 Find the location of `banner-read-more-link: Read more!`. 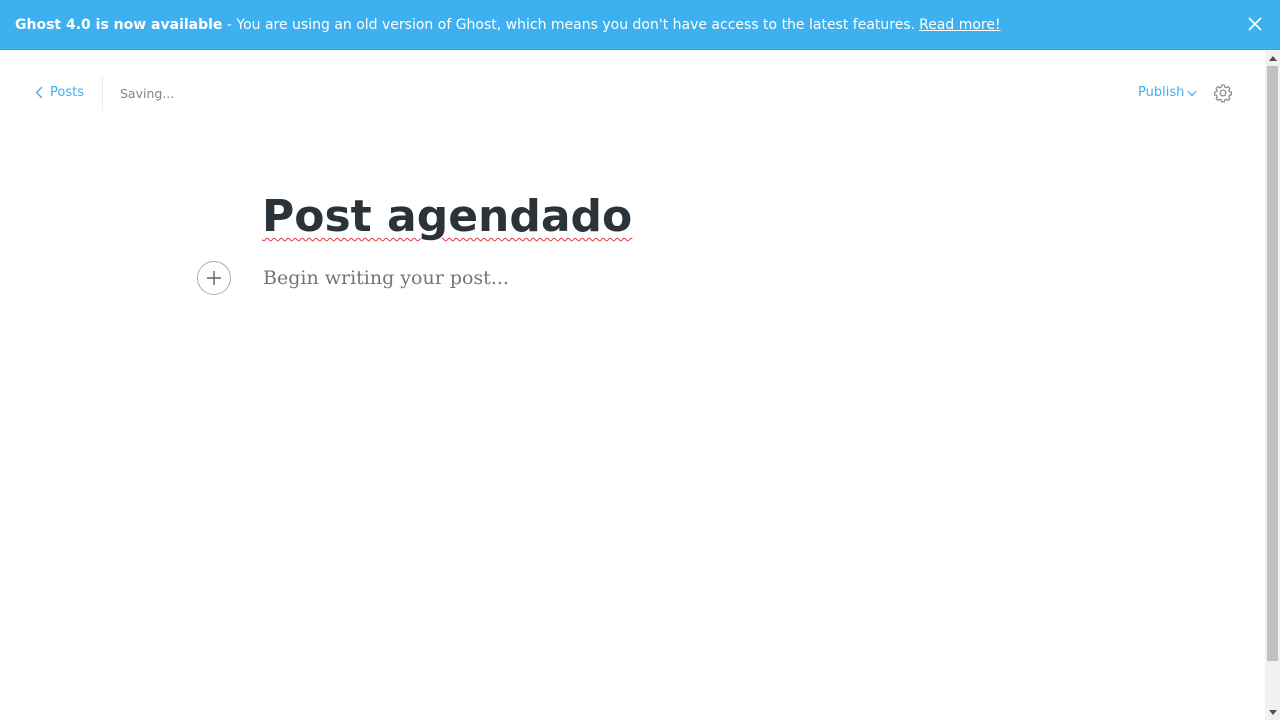

banner-read-more-link: Read more! is located at coordinates (960, 25).